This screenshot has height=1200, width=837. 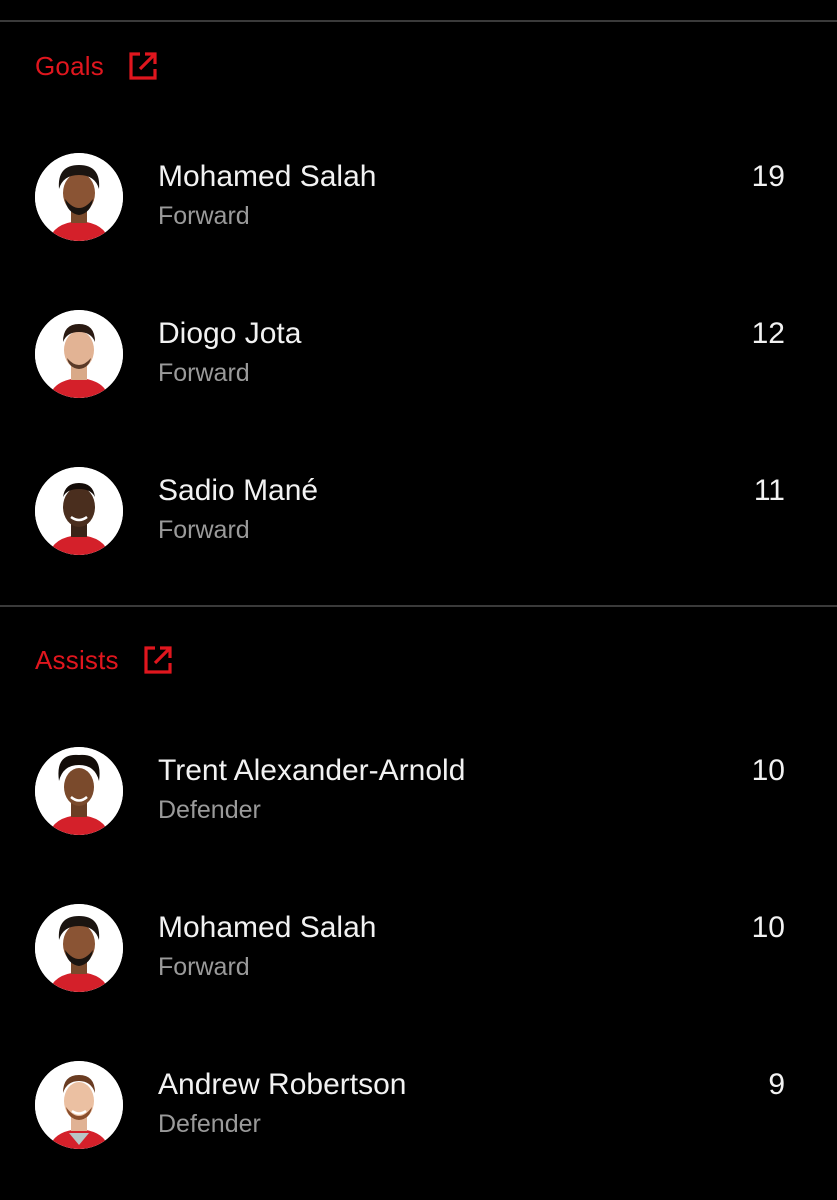 I want to click on player-goals-count: 12, so click(x=768, y=333).